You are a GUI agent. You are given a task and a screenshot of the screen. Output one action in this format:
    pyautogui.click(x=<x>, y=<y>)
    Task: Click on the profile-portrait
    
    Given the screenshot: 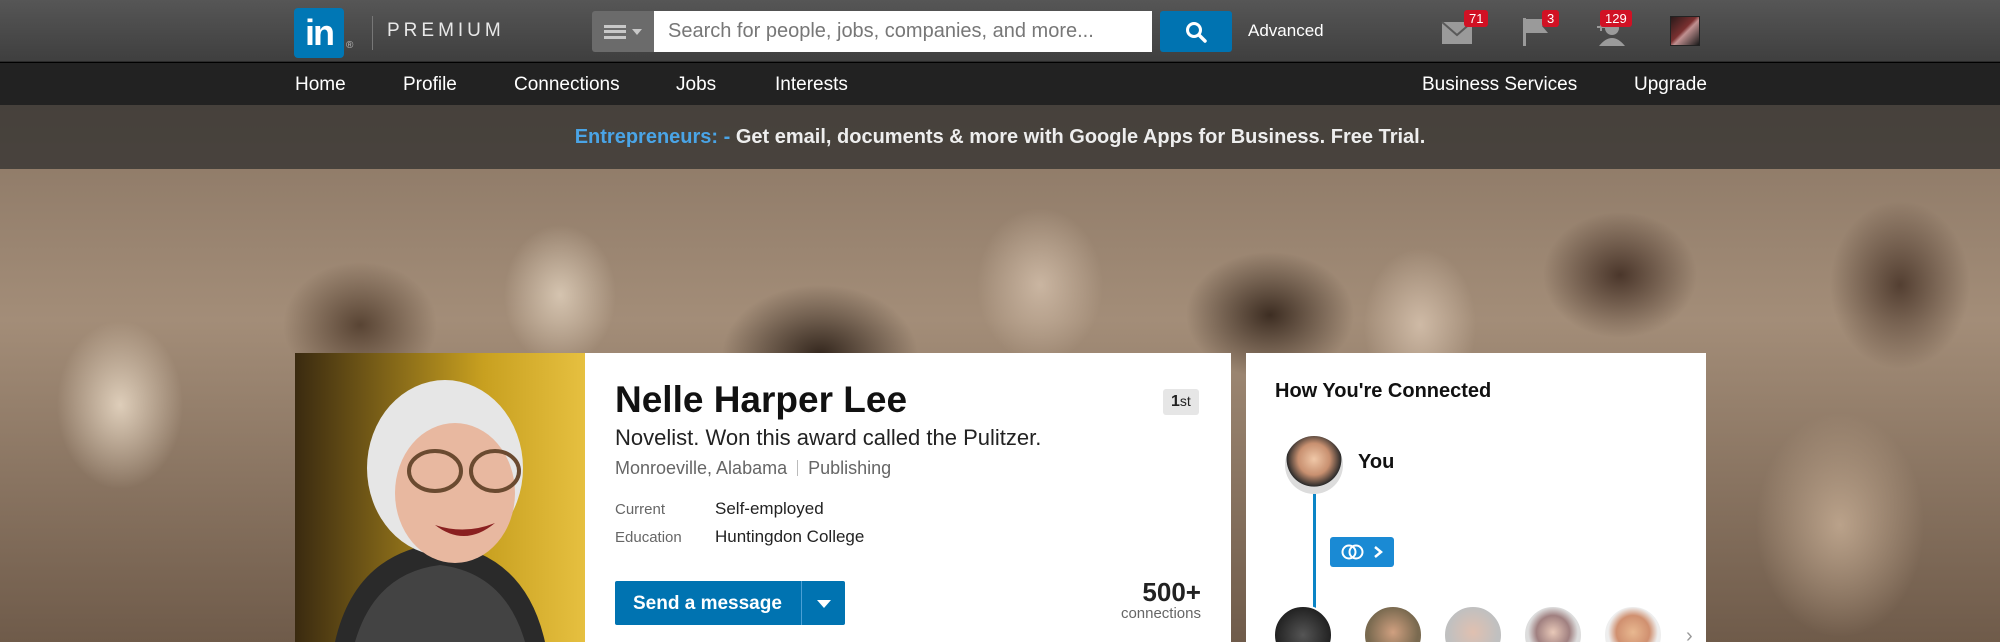 What is the action you would take?
    pyautogui.click(x=440, y=511)
    